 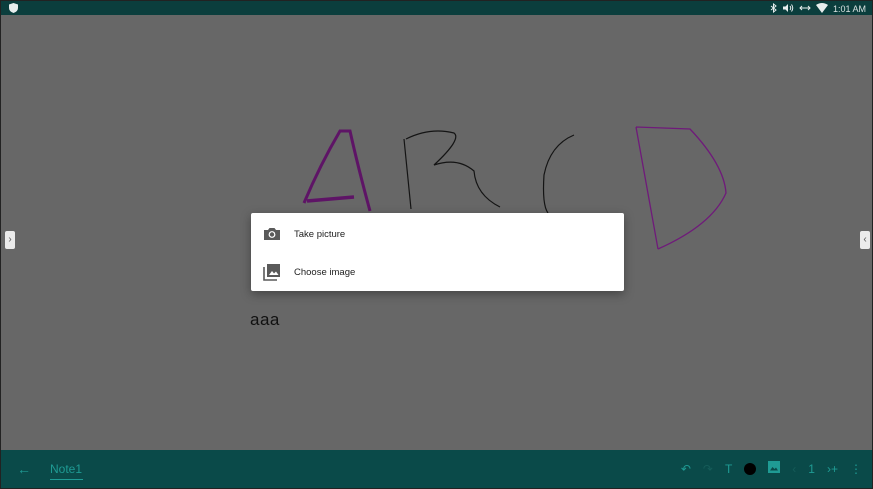 I want to click on wifi-icon, so click(x=821, y=9).